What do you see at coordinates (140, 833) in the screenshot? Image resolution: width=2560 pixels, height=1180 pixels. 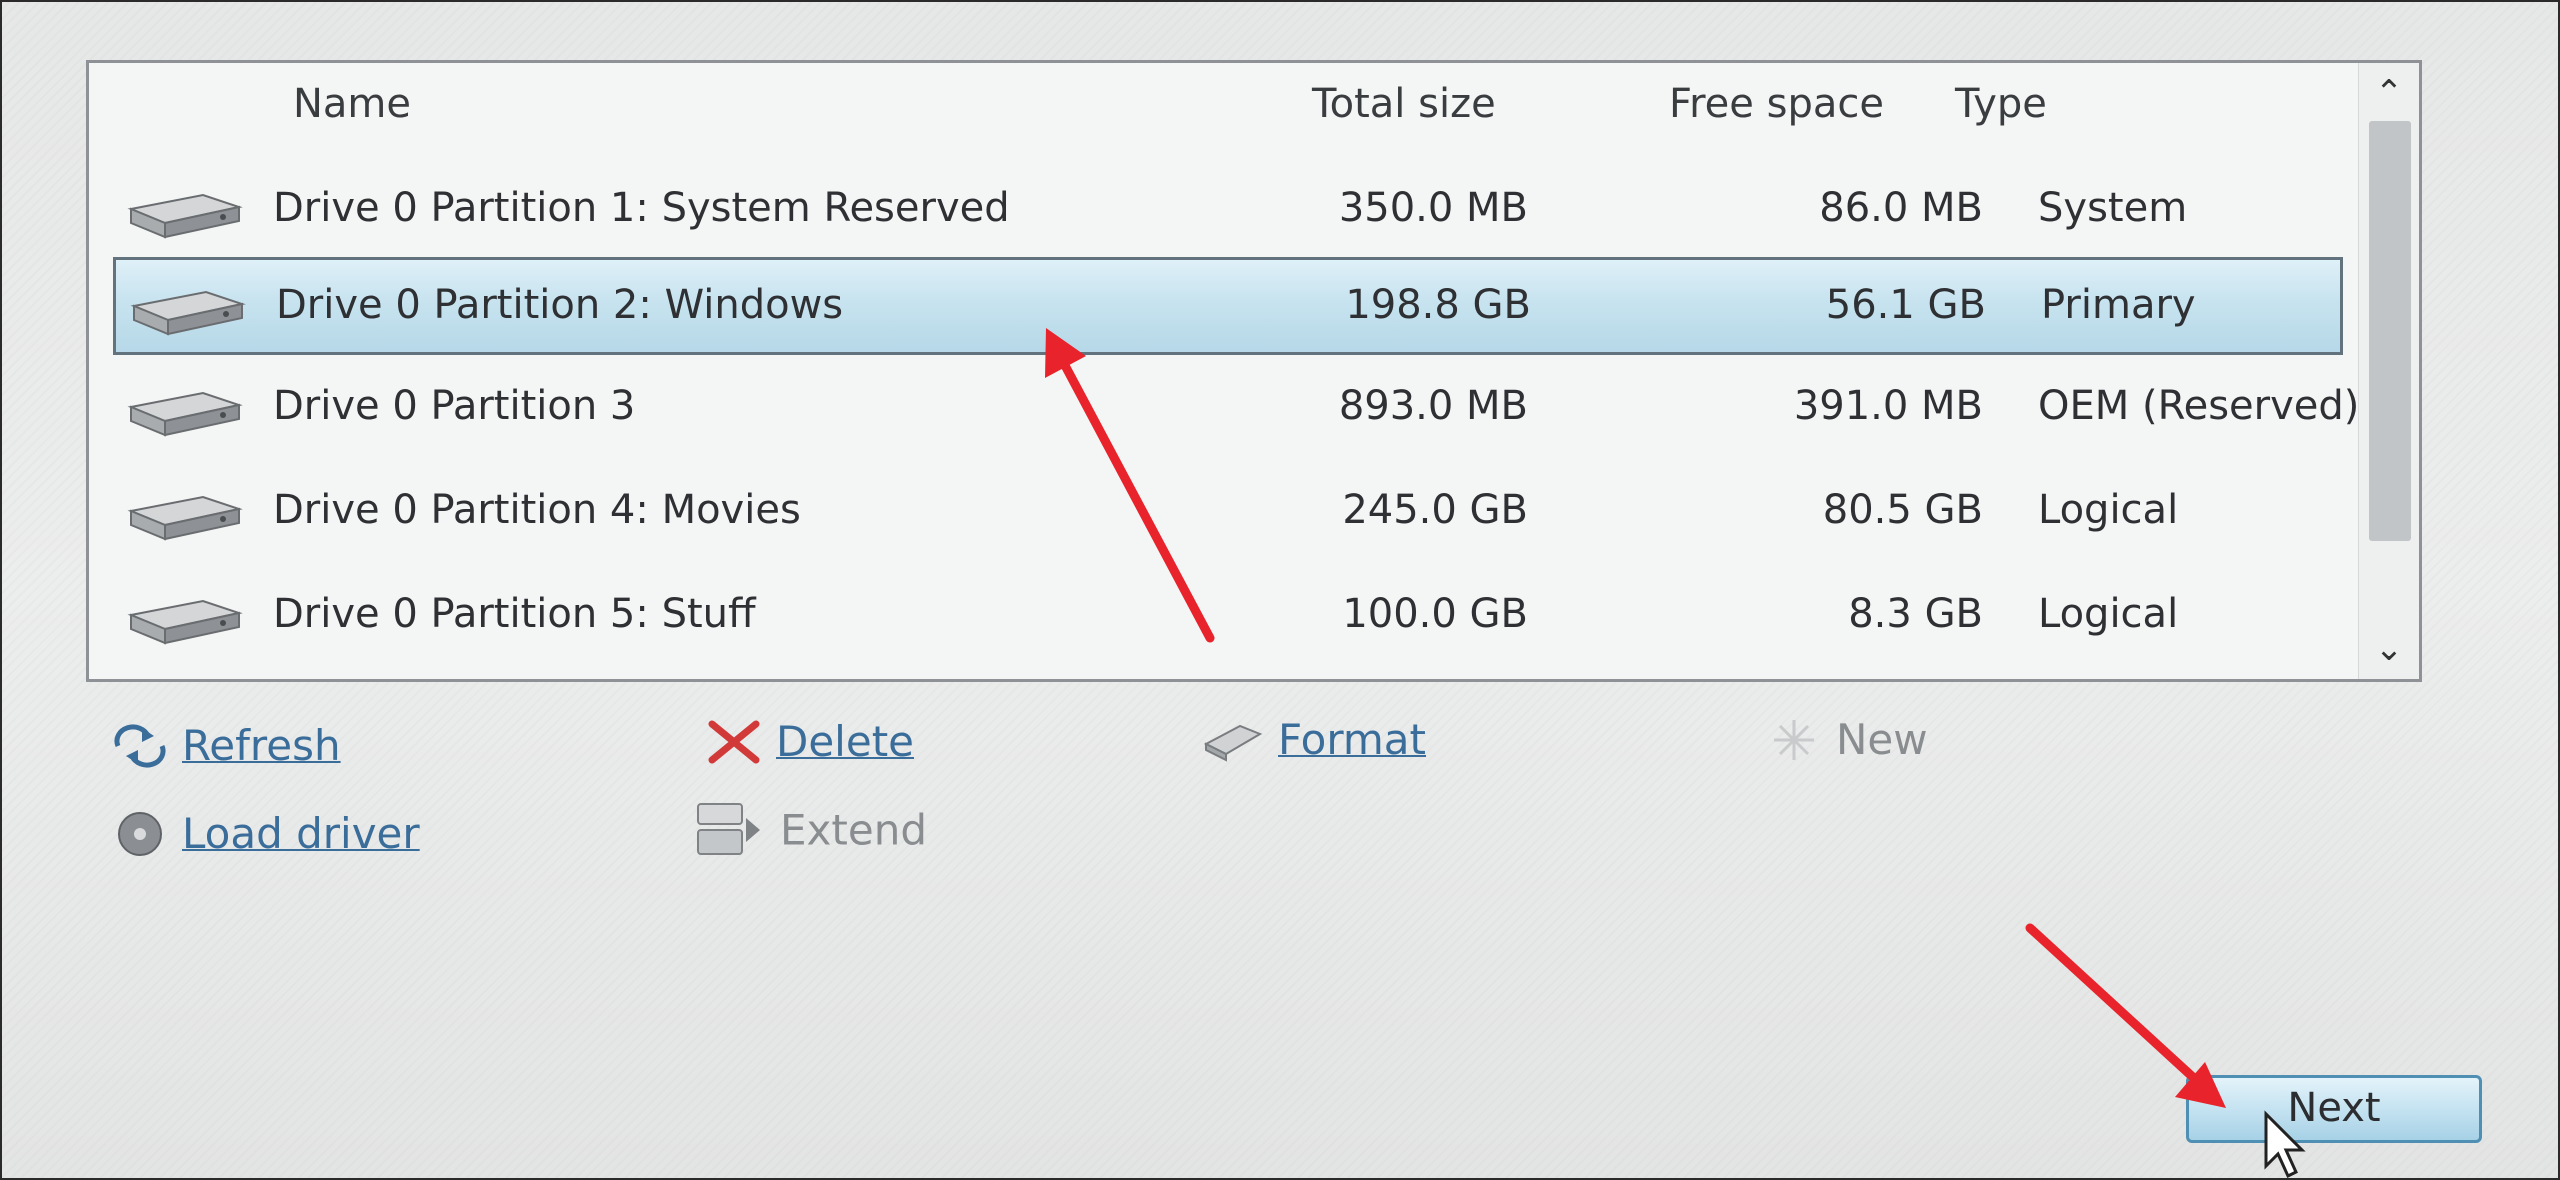 I see `disc-icon` at bounding box center [140, 833].